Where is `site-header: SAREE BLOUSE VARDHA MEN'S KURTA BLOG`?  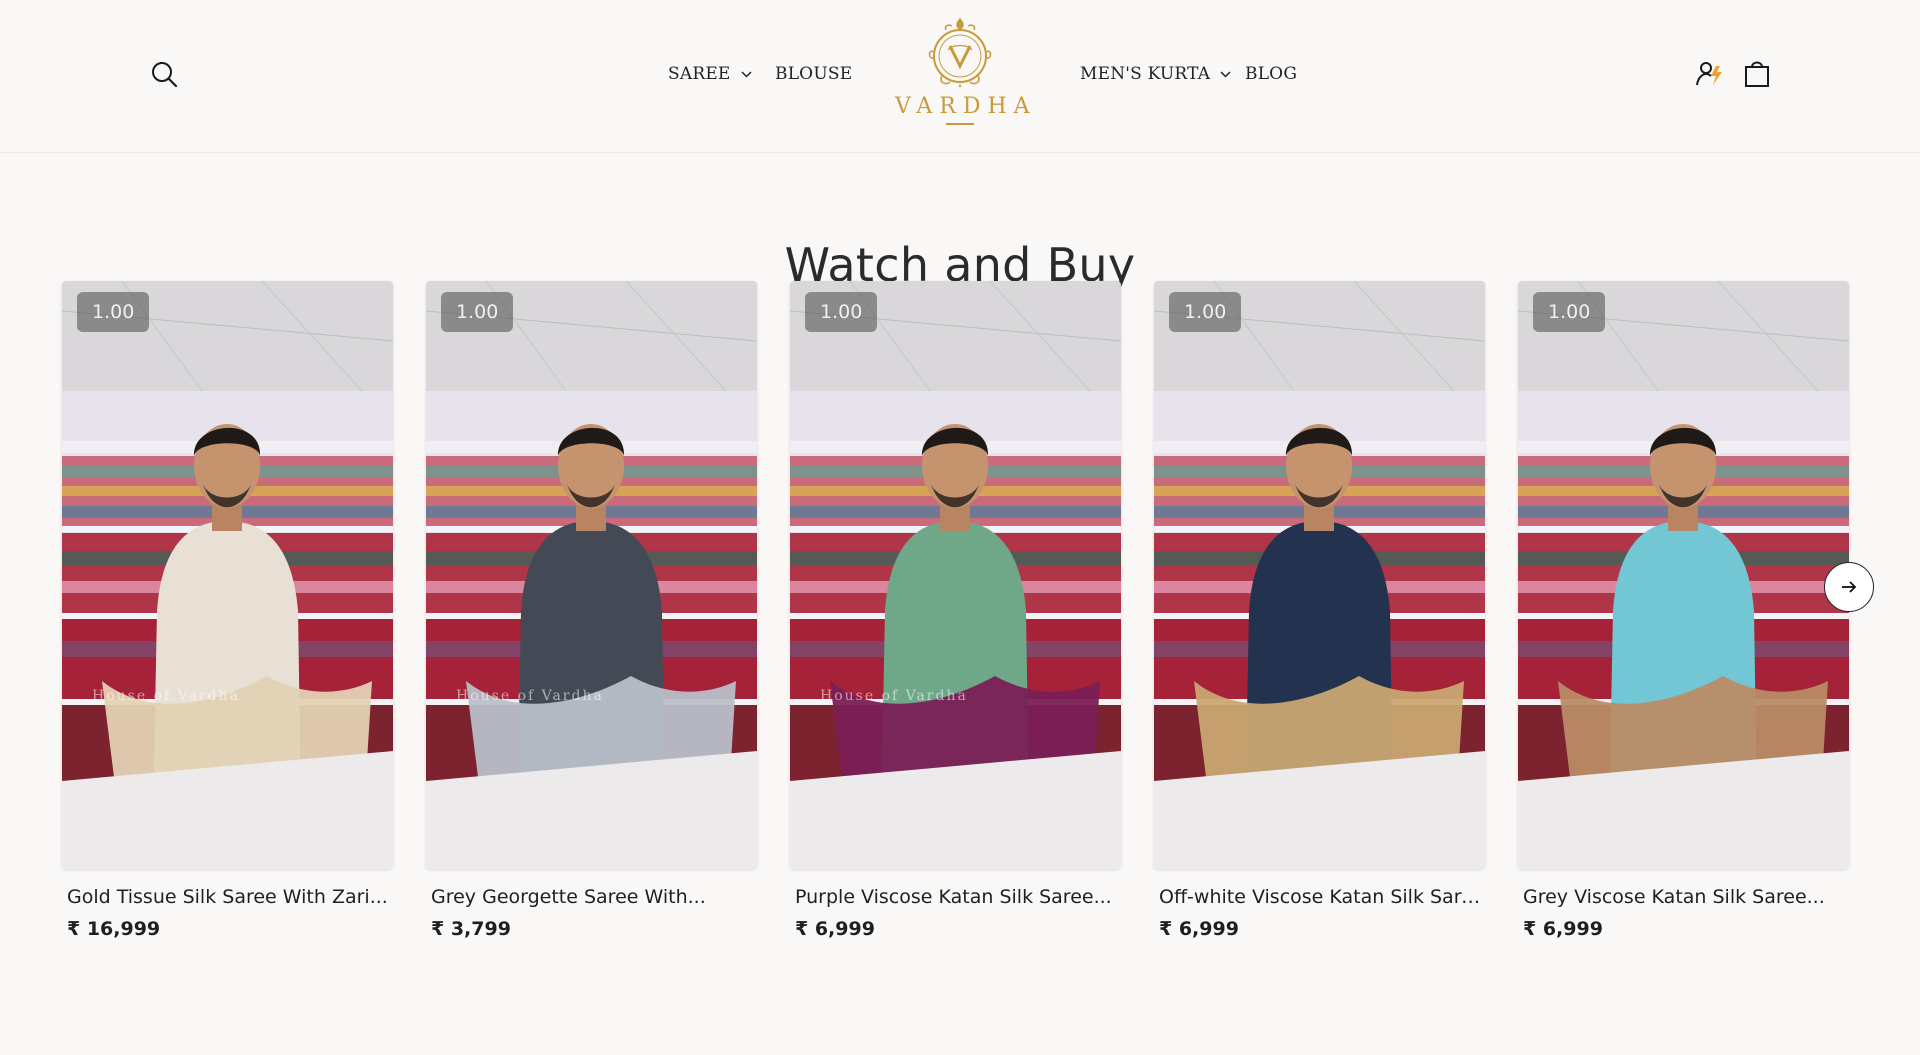 site-header: SAREE BLOUSE VARDHA MEN'S KURTA BLOG is located at coordinates (960, 76).